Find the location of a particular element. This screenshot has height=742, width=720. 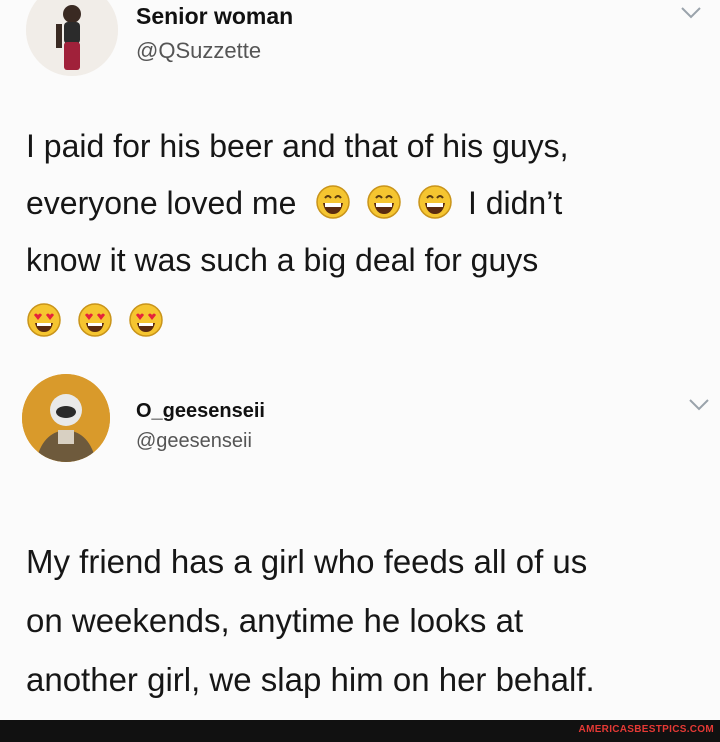

emoji-group is located at coordinates (387, 203).